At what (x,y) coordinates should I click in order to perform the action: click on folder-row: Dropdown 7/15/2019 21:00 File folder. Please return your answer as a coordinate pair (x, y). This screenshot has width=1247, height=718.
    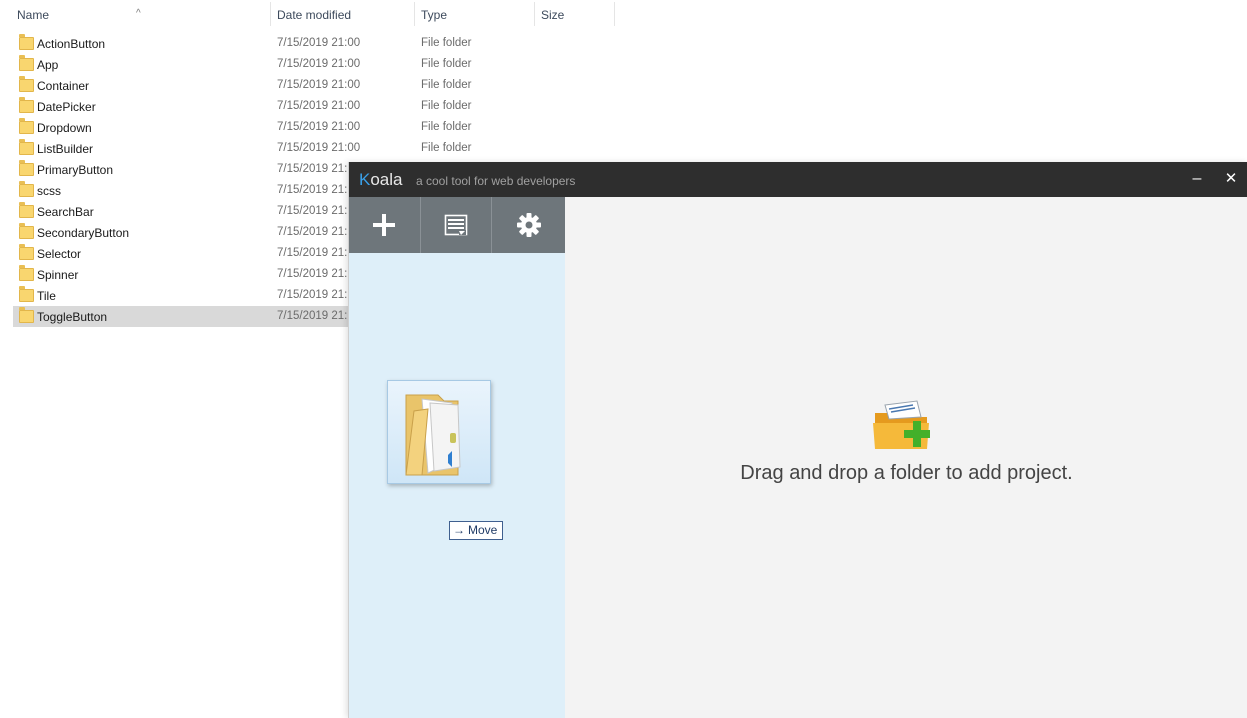
    Looking at the image, I should click on (242, 127).